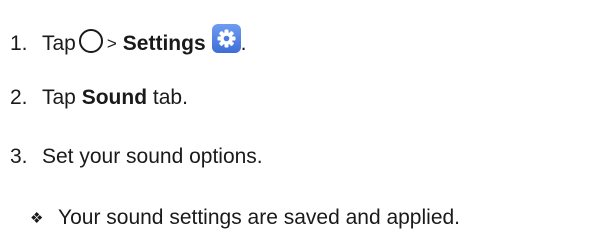  I want to click on step-end: tab., so click(170, 97).